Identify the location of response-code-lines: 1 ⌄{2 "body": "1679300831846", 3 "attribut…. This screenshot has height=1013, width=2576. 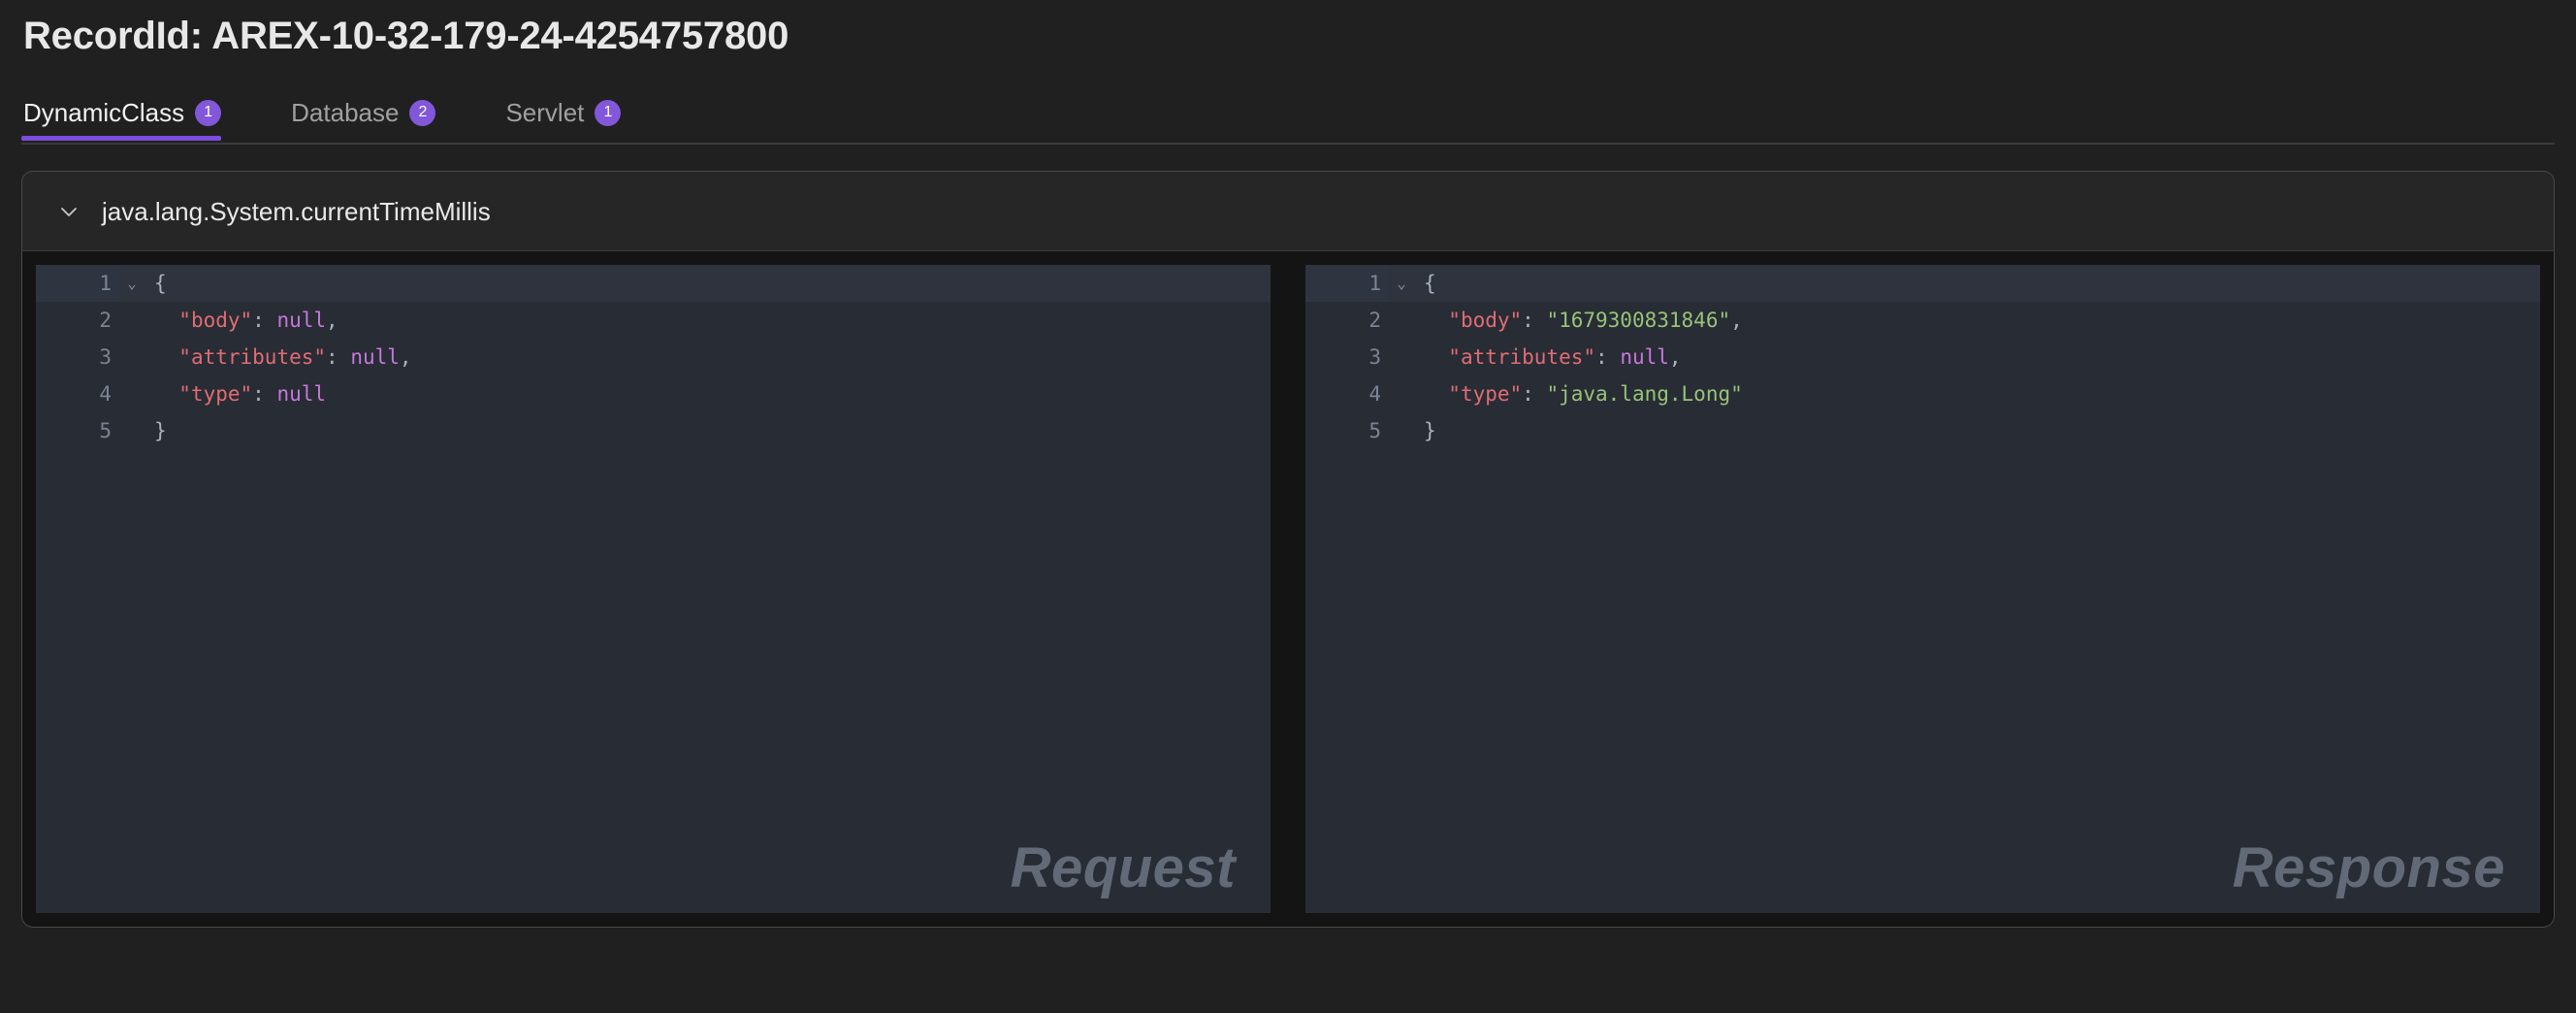
(1922, 357).